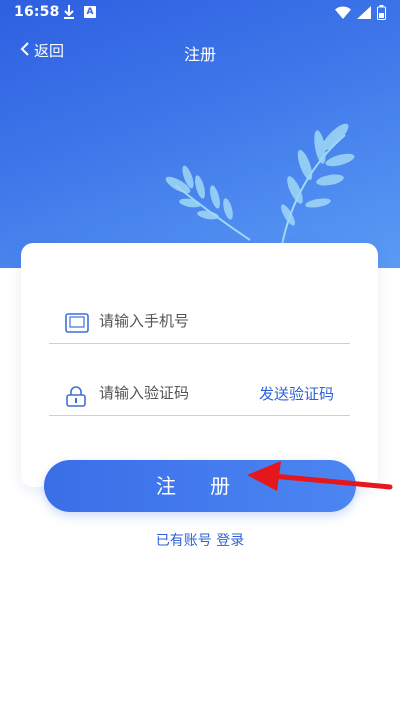  I want to click on nav-bar: 返回 注册, so click(200, 52).